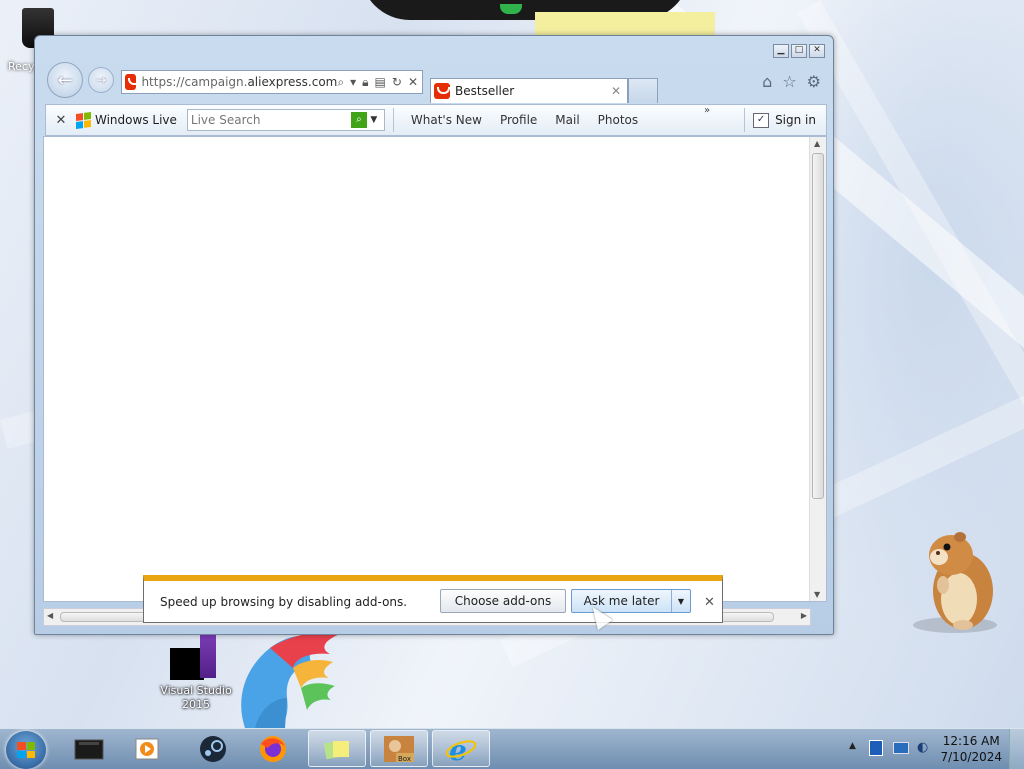  Describe the element at coordinates (817, 51) in the screenshot. I see `close-window-button: ✕` at that location.